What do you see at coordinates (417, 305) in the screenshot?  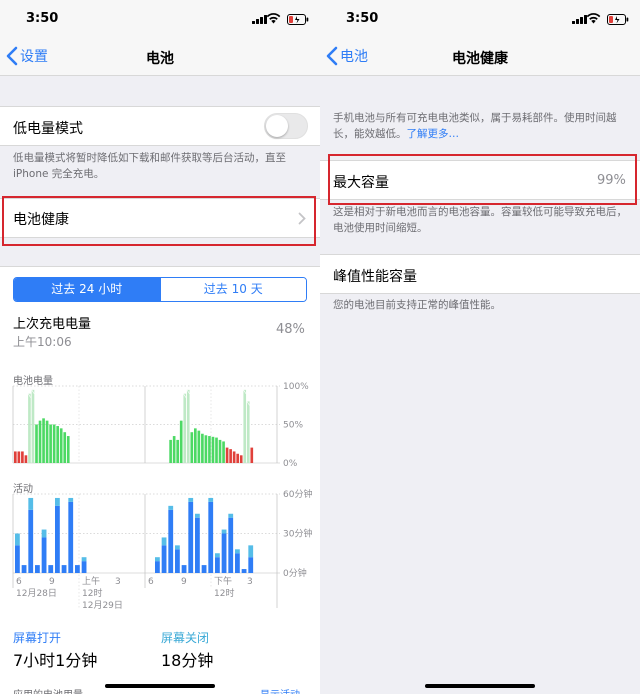 I see `peak-performance-description: 您的电池目前支持正常的峰值性能。` at bounding box center [417, 305].